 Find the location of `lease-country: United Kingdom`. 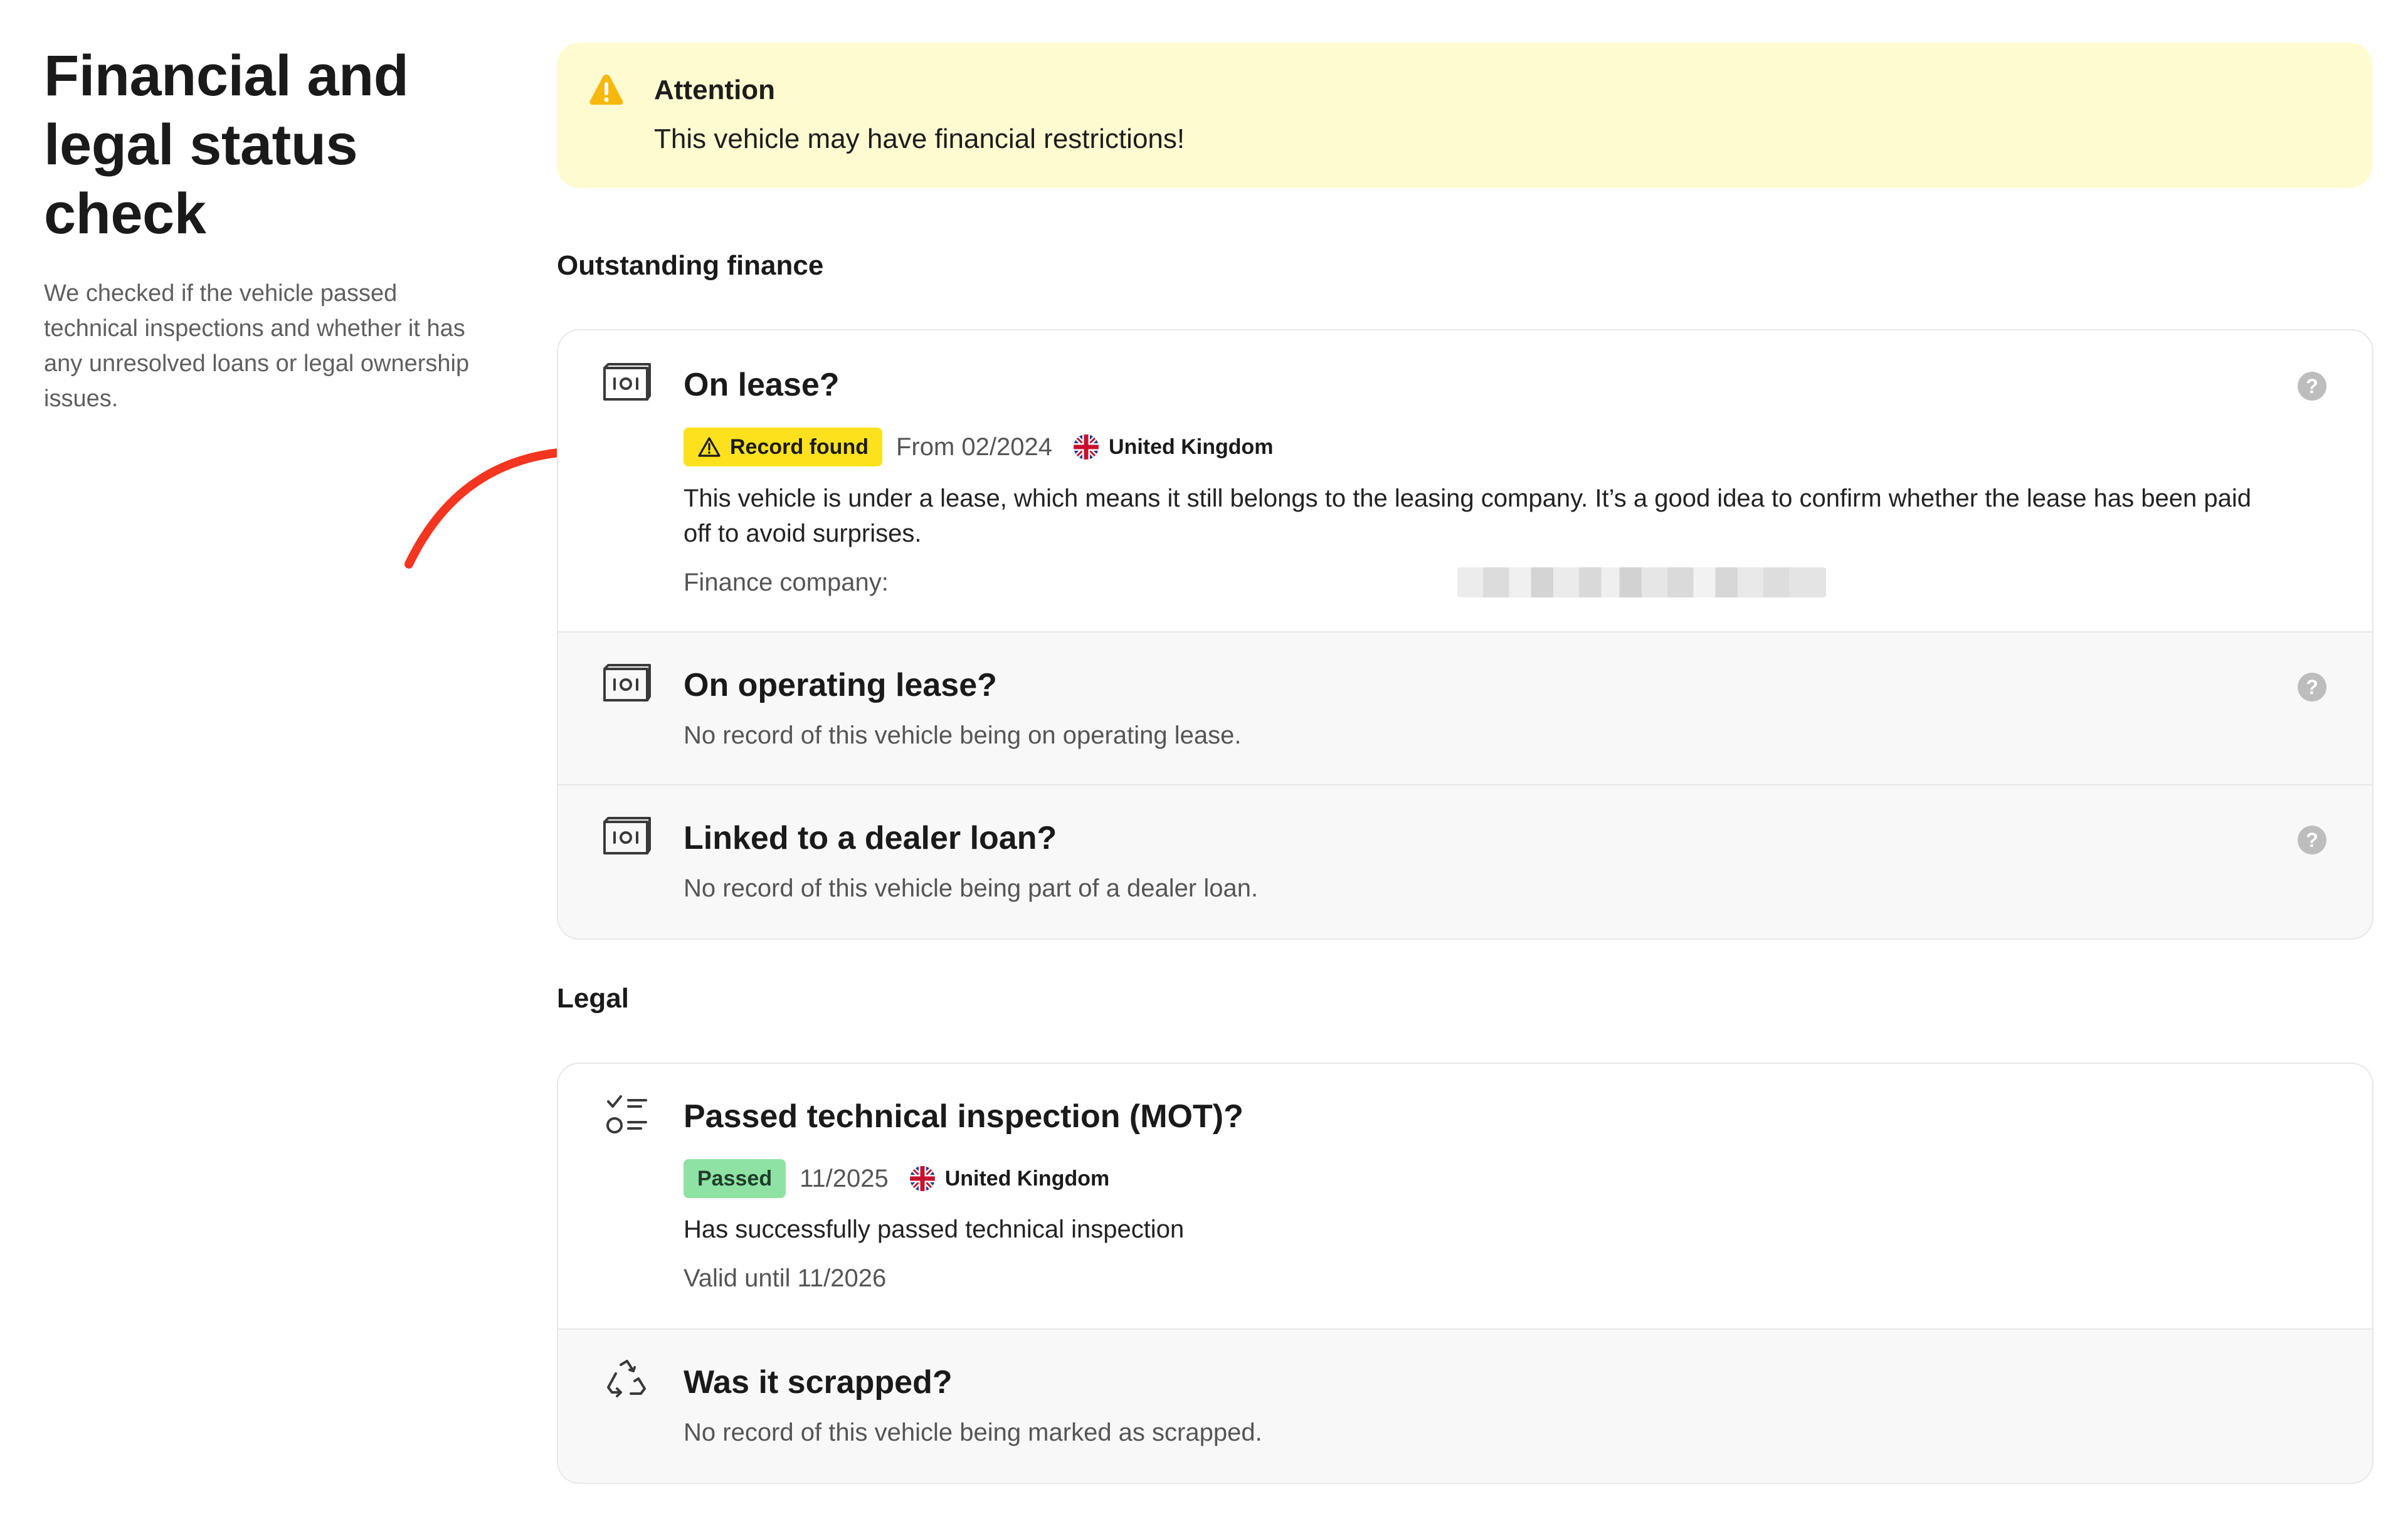

lease-country: United Kingdom is located at coordinates (1191, 447).